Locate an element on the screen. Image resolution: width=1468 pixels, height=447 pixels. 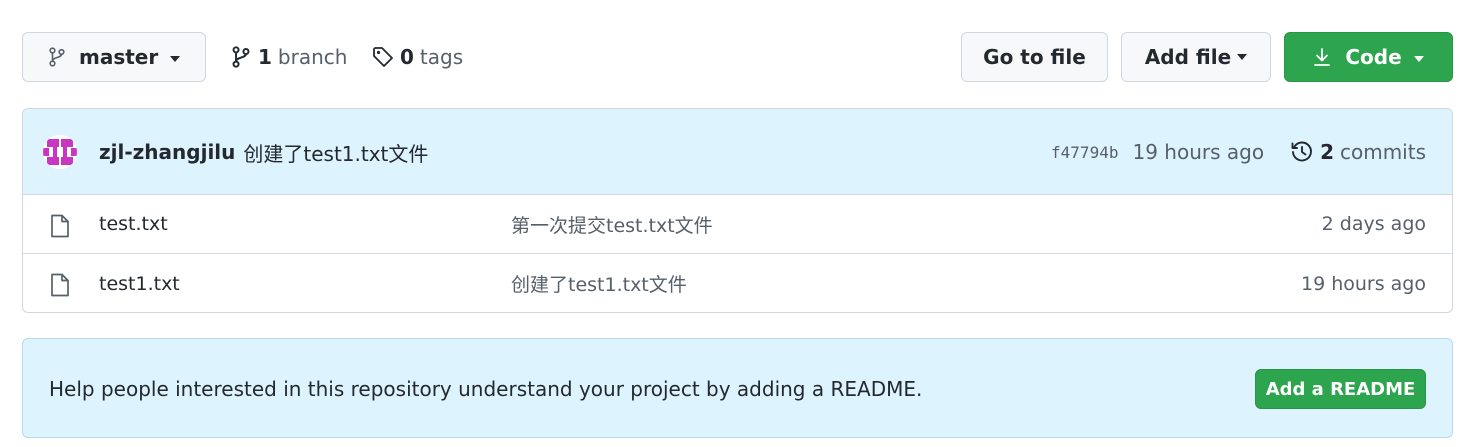
add-file-button: Add file is located at coordinates (1196, 57).